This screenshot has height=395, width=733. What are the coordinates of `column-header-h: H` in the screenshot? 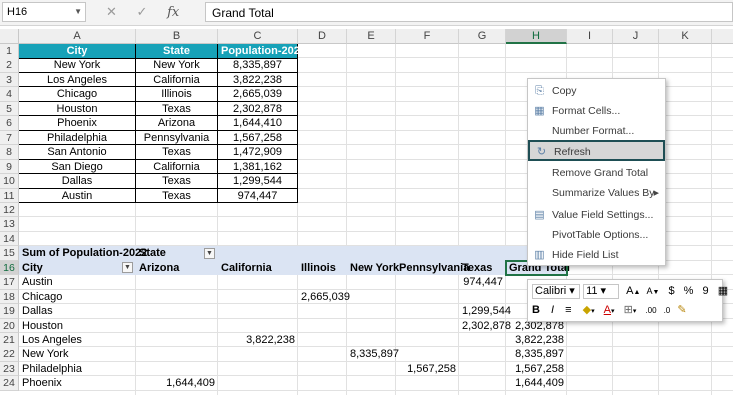 It's located at (536, 36).